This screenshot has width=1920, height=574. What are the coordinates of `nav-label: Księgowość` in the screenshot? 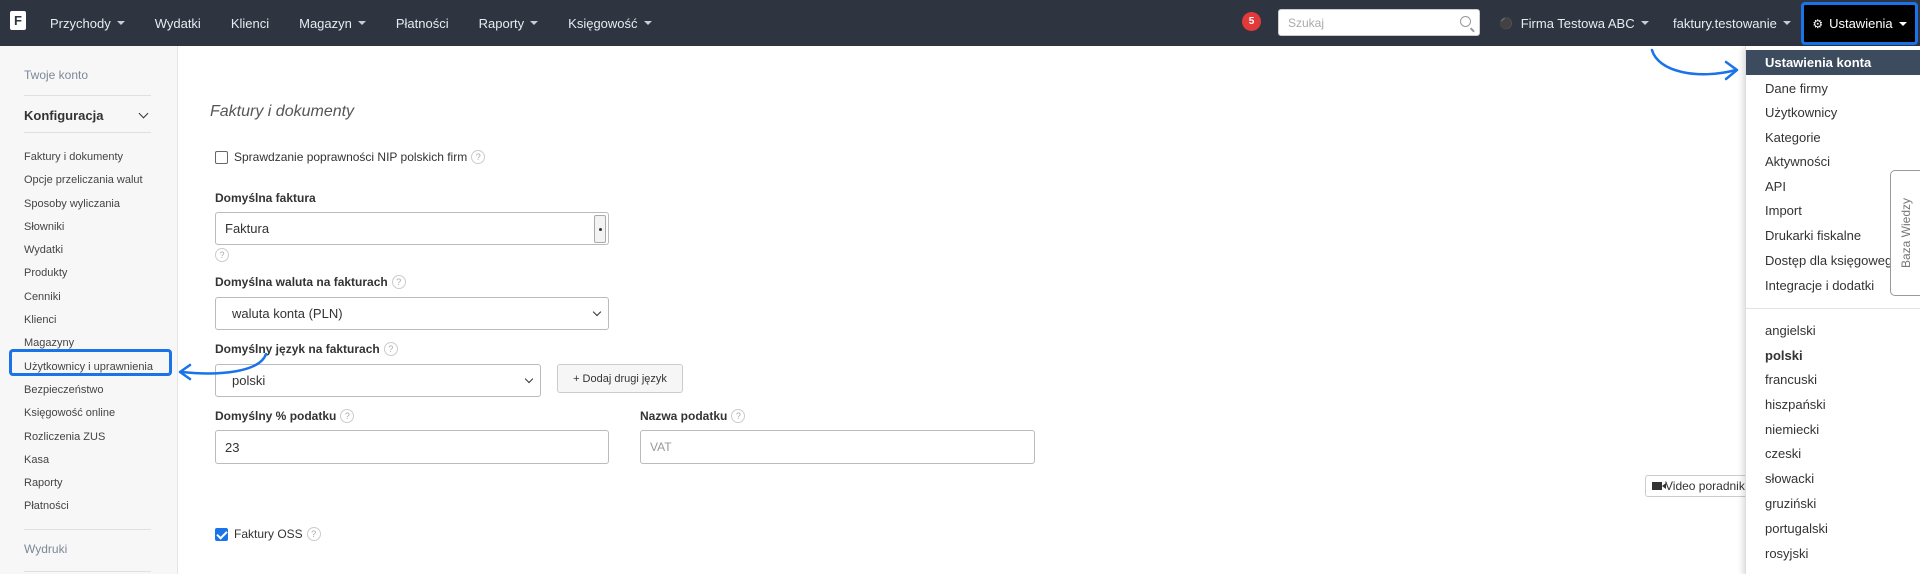 It's located at (603, 23).